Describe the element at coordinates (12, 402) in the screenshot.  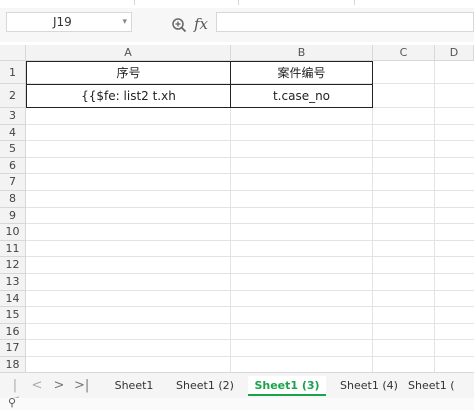
I see `location-icon: ⚲` at that location.